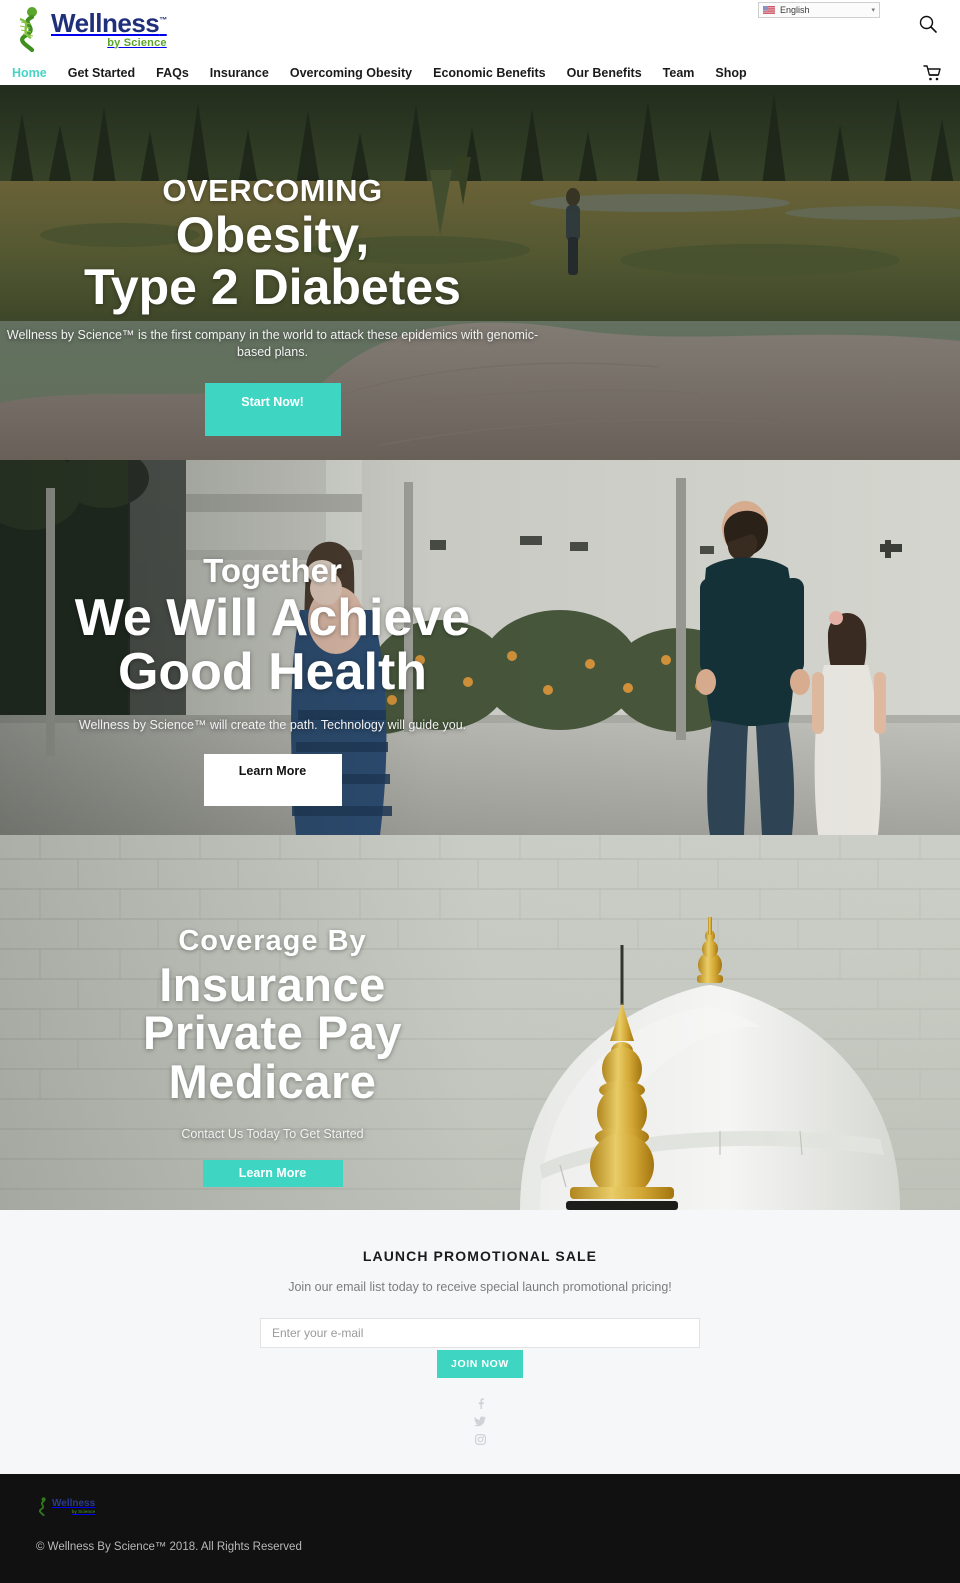 This screenshot has width=960, height=1583. I want to click on nav-link-our-benefits: Our Benefits, so click(604, 73).